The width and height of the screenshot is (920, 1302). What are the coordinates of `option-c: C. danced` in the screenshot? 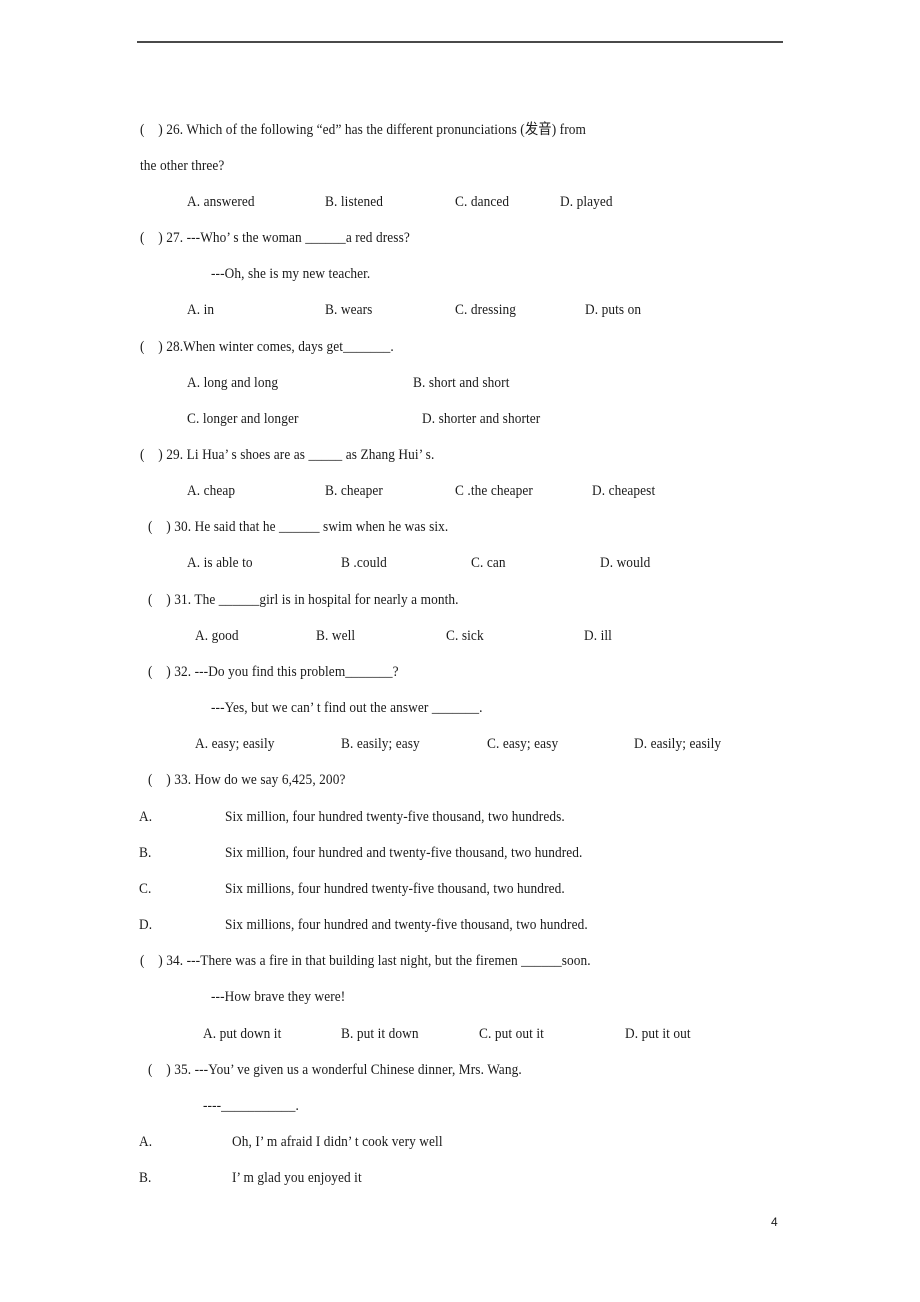 It's located at (482, 202).